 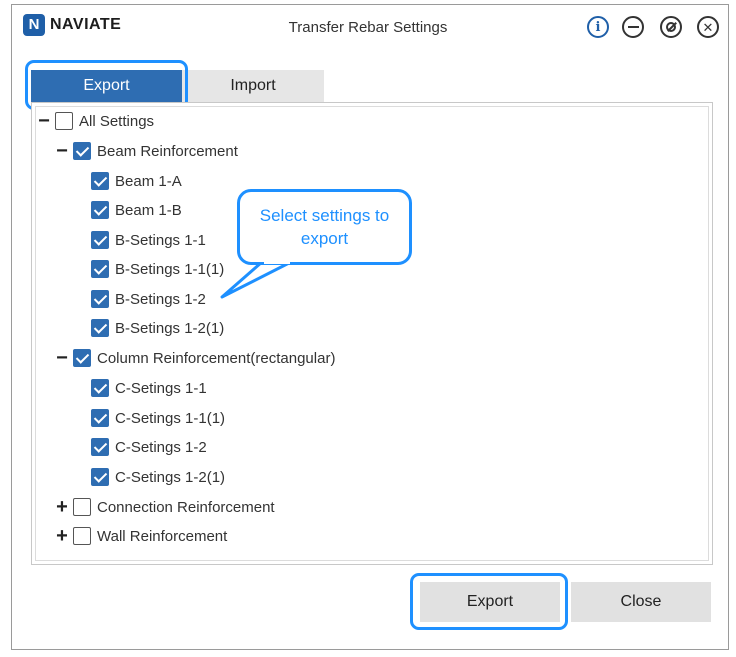 What do you see at coordinates (170, 328) in the screenshot?
I see `tree-label: B-Setings 1-2(1)` at bounding box center [170, 328].